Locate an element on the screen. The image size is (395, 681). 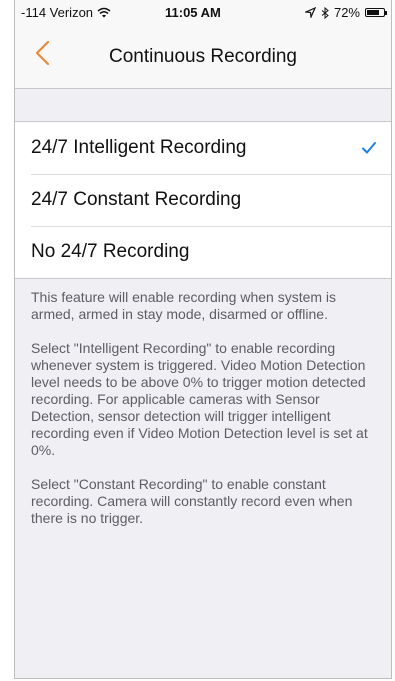
option-intelligent-recording: 24/7 Intelligent Recording is located at coordinates (203, 148).